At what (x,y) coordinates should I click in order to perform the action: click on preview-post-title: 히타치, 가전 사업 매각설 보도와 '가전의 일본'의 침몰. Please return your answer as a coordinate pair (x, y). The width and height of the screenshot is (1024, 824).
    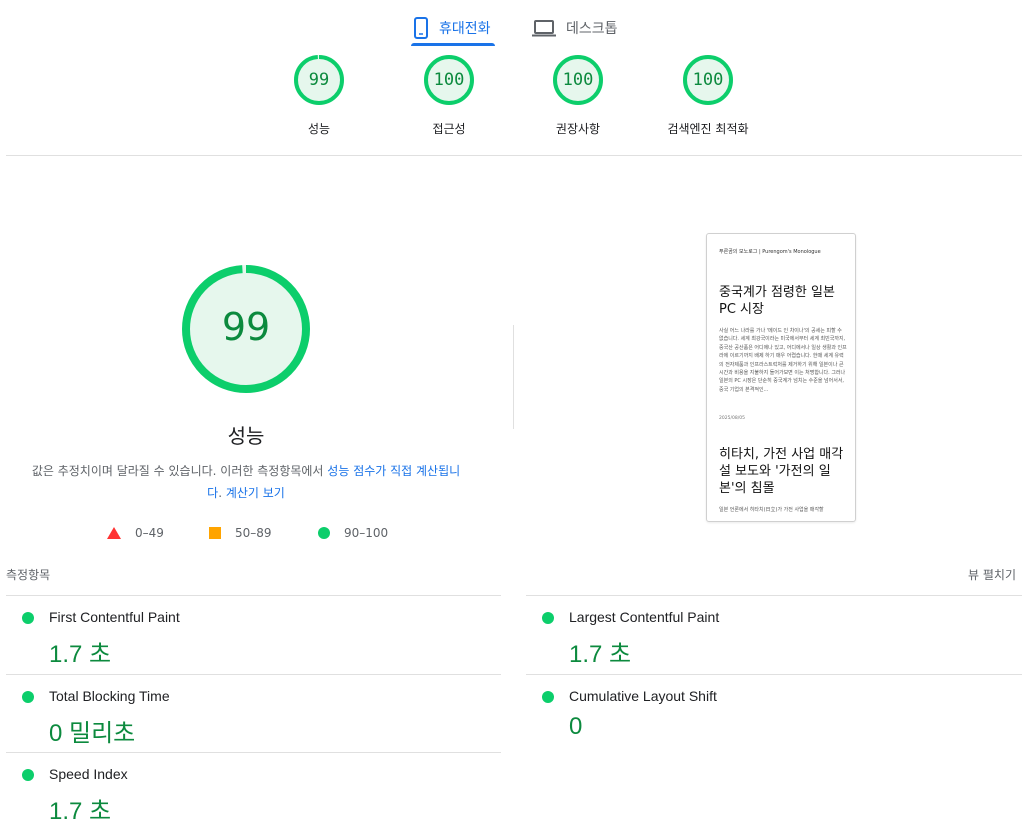
    Looking at the image, I should click on (781, 471).